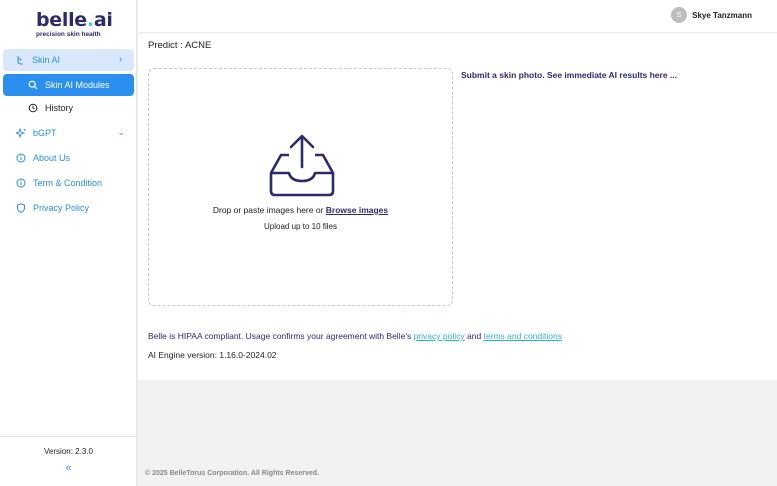 This screenshot has height=486, width=777. Describe the element at coordinates (679, 15) in the screenshot. I see `avatar: S` at that location.